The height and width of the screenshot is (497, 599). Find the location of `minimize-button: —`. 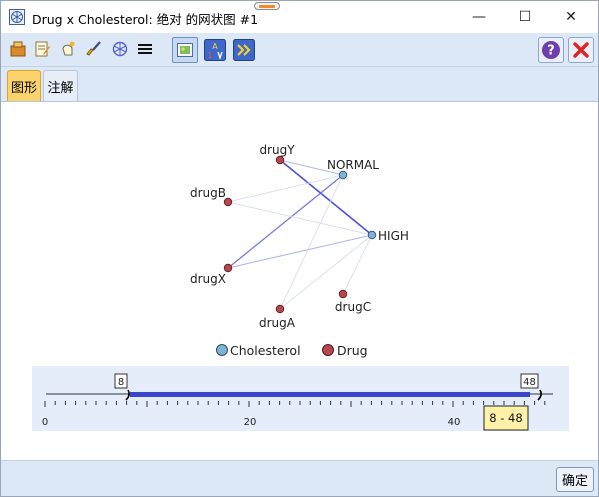

minimize-button: — is located at coordinates (479, 17).